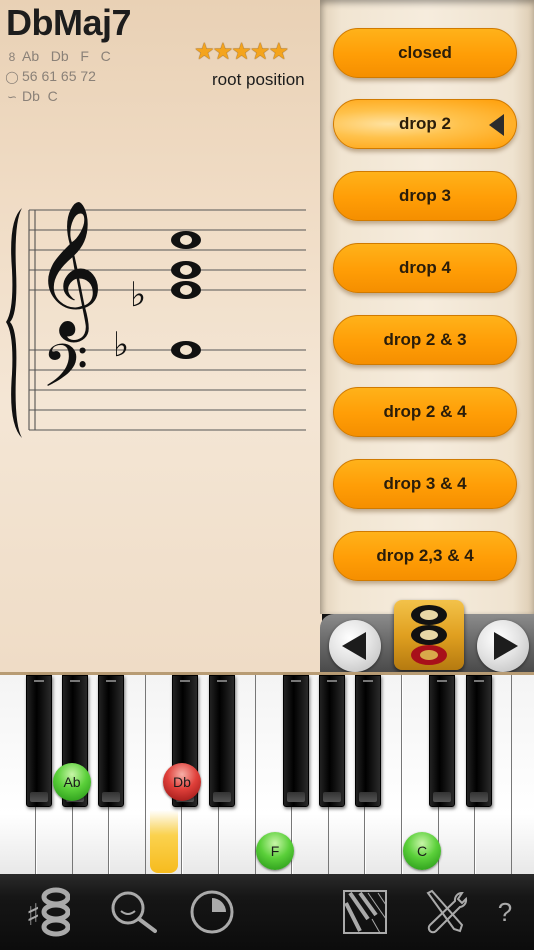  What do you see at coordinates (12, 77) in the screenshot?
I see `midi-icon: ◯` at bounding box center [12, 77].